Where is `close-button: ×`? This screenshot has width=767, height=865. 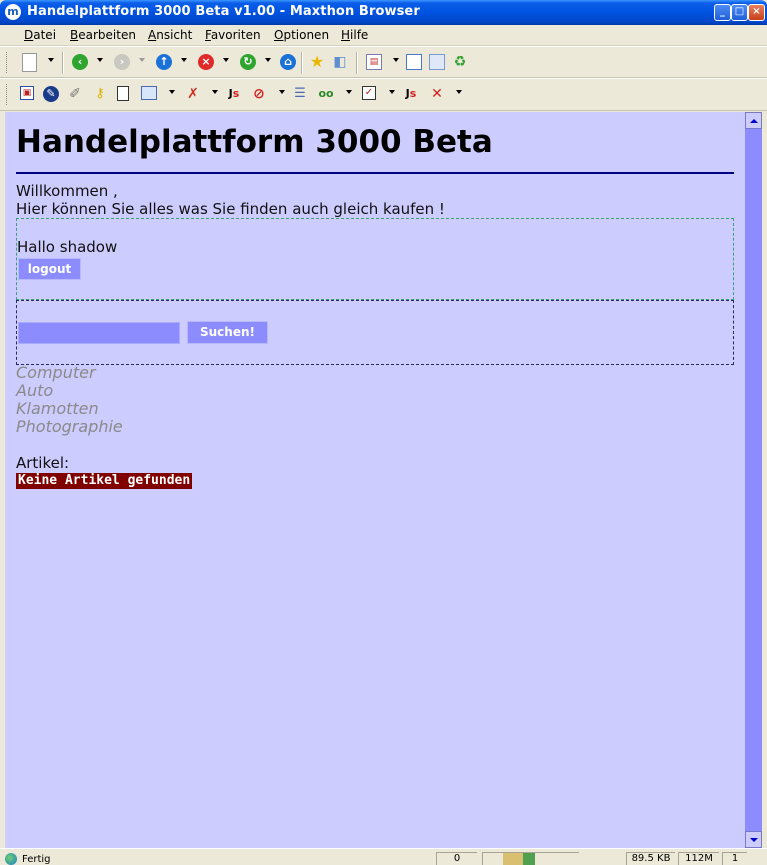
close-button: × is located at coordinates (756, 12).